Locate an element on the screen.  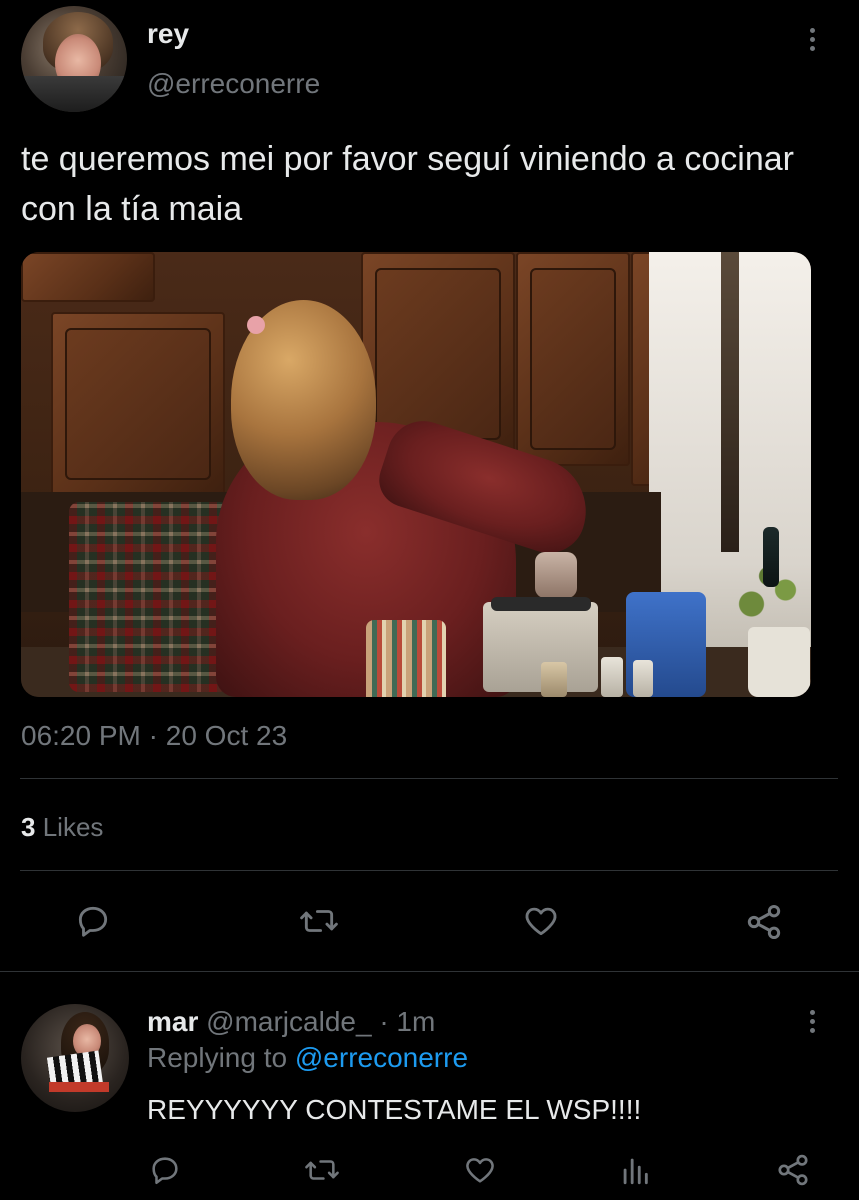
more-options-icon is located at coordinates (812, 39).